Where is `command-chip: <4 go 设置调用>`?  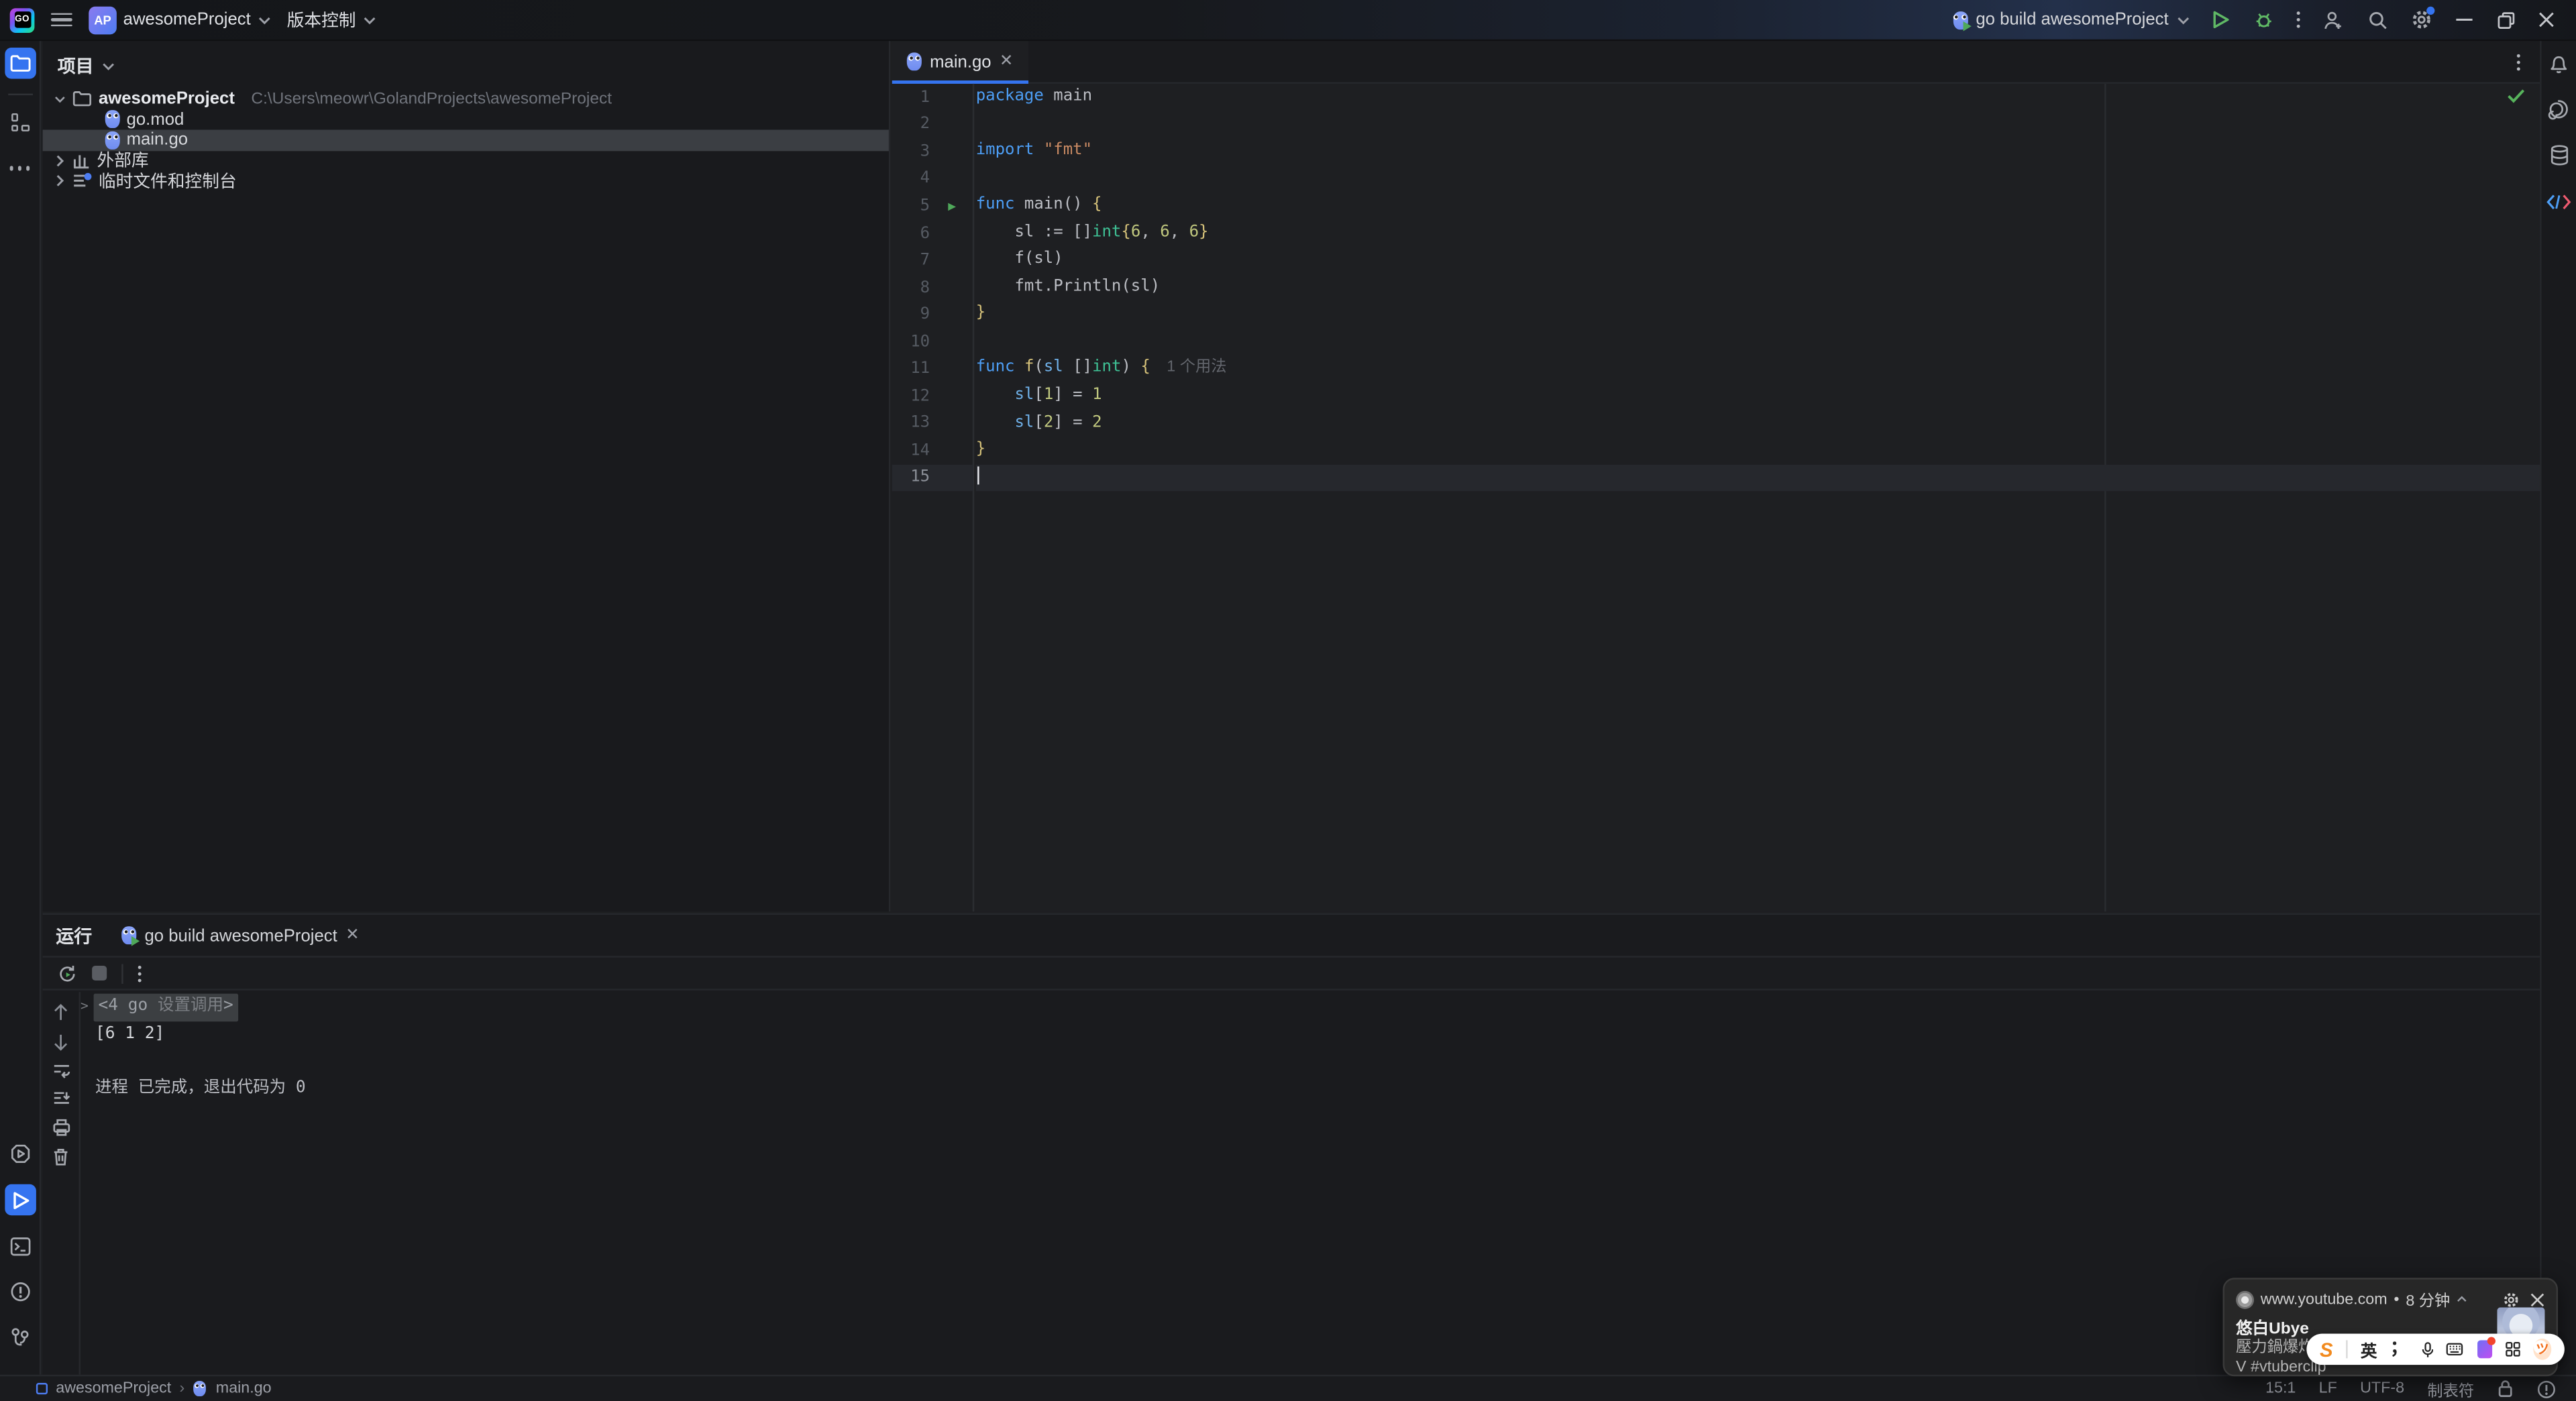
command-chip: <4 go 设置调用> is located at coordinates (166, 1007).